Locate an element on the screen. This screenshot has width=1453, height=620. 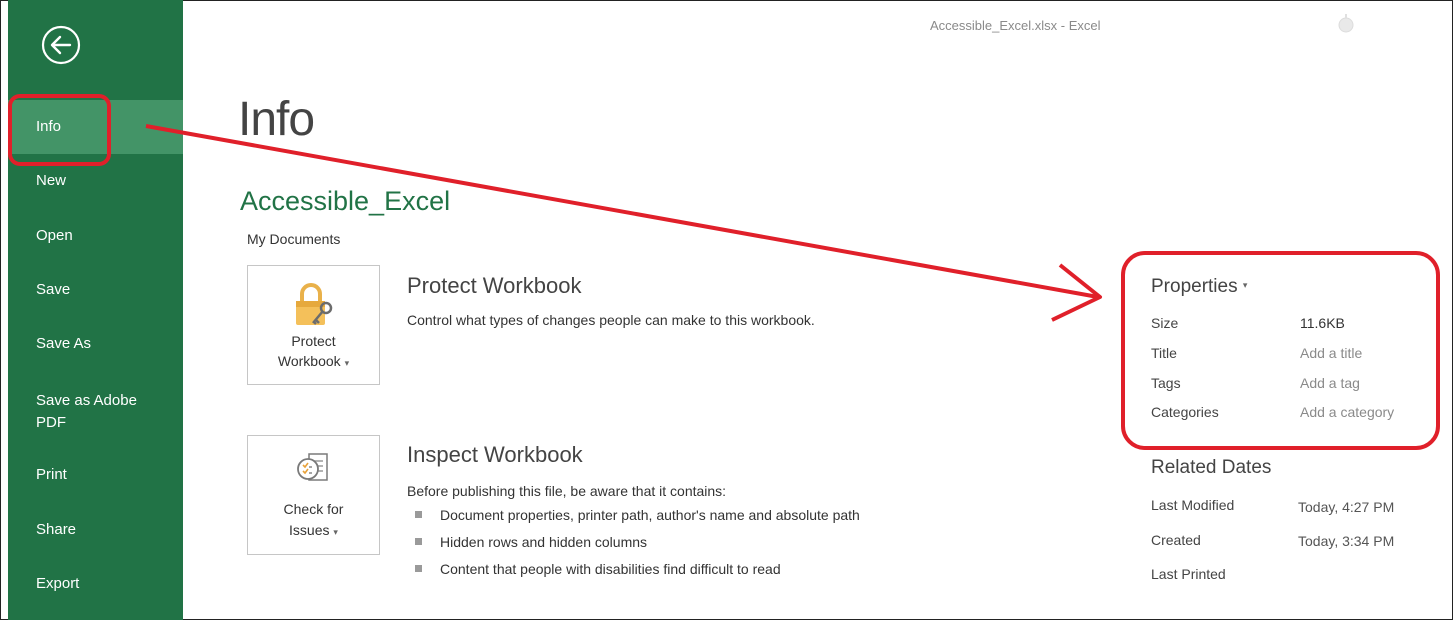
nav-info: Info is located at coordinates (95, 127).